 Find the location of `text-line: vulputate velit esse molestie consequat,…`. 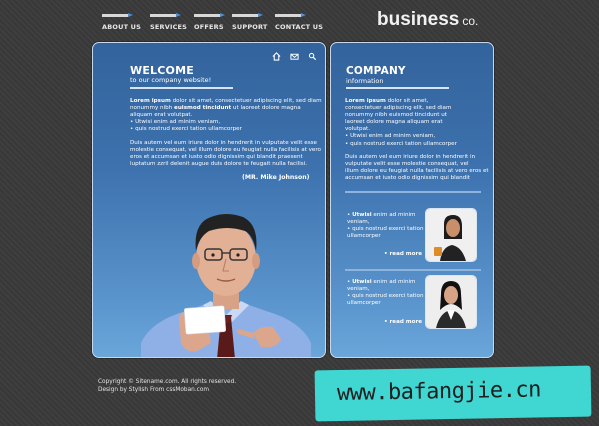

text-line: vulputate velit esse molestie consequat,… is located at coordinates (407, 164).